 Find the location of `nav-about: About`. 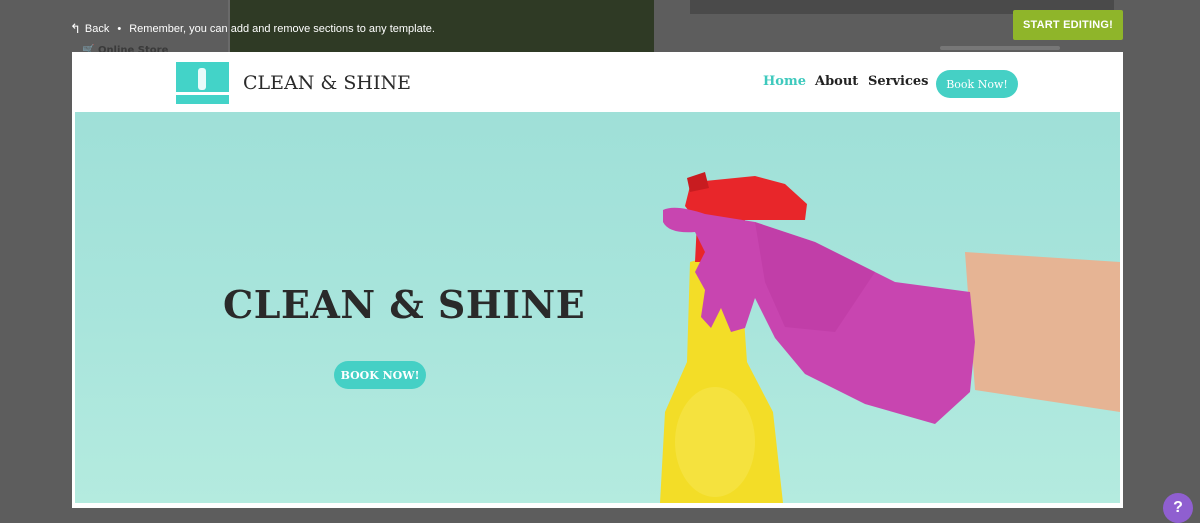

nav-about: About is located at coordinates (836, 81).